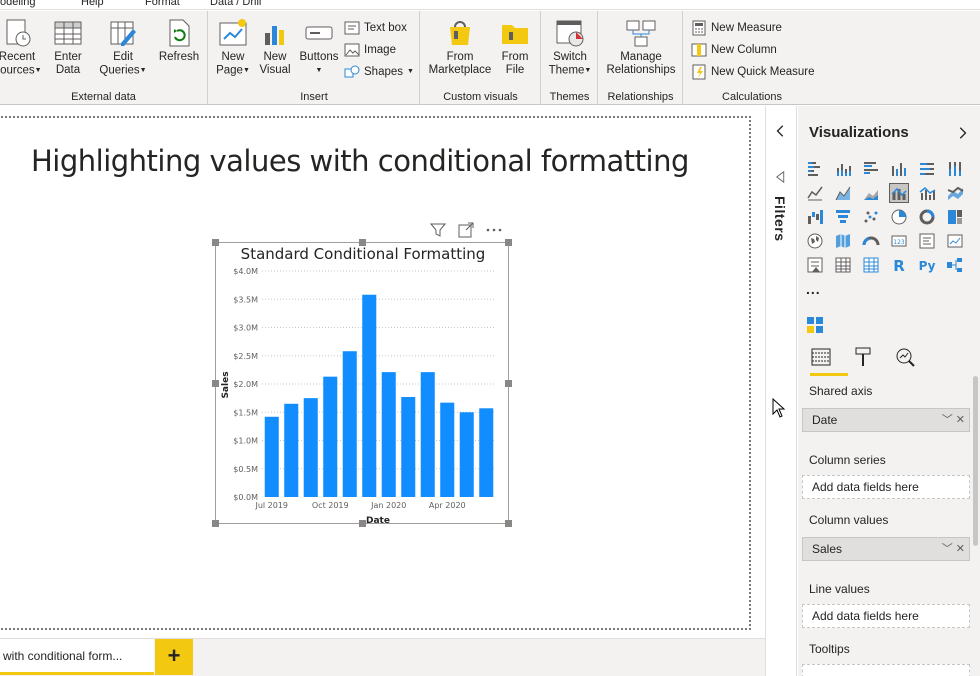 Image resolution: width=980 pixels, height=676 pixels. Describe the element at coordinates (815, 193) in the screenshot. I see `line-chart-icon` at that location.